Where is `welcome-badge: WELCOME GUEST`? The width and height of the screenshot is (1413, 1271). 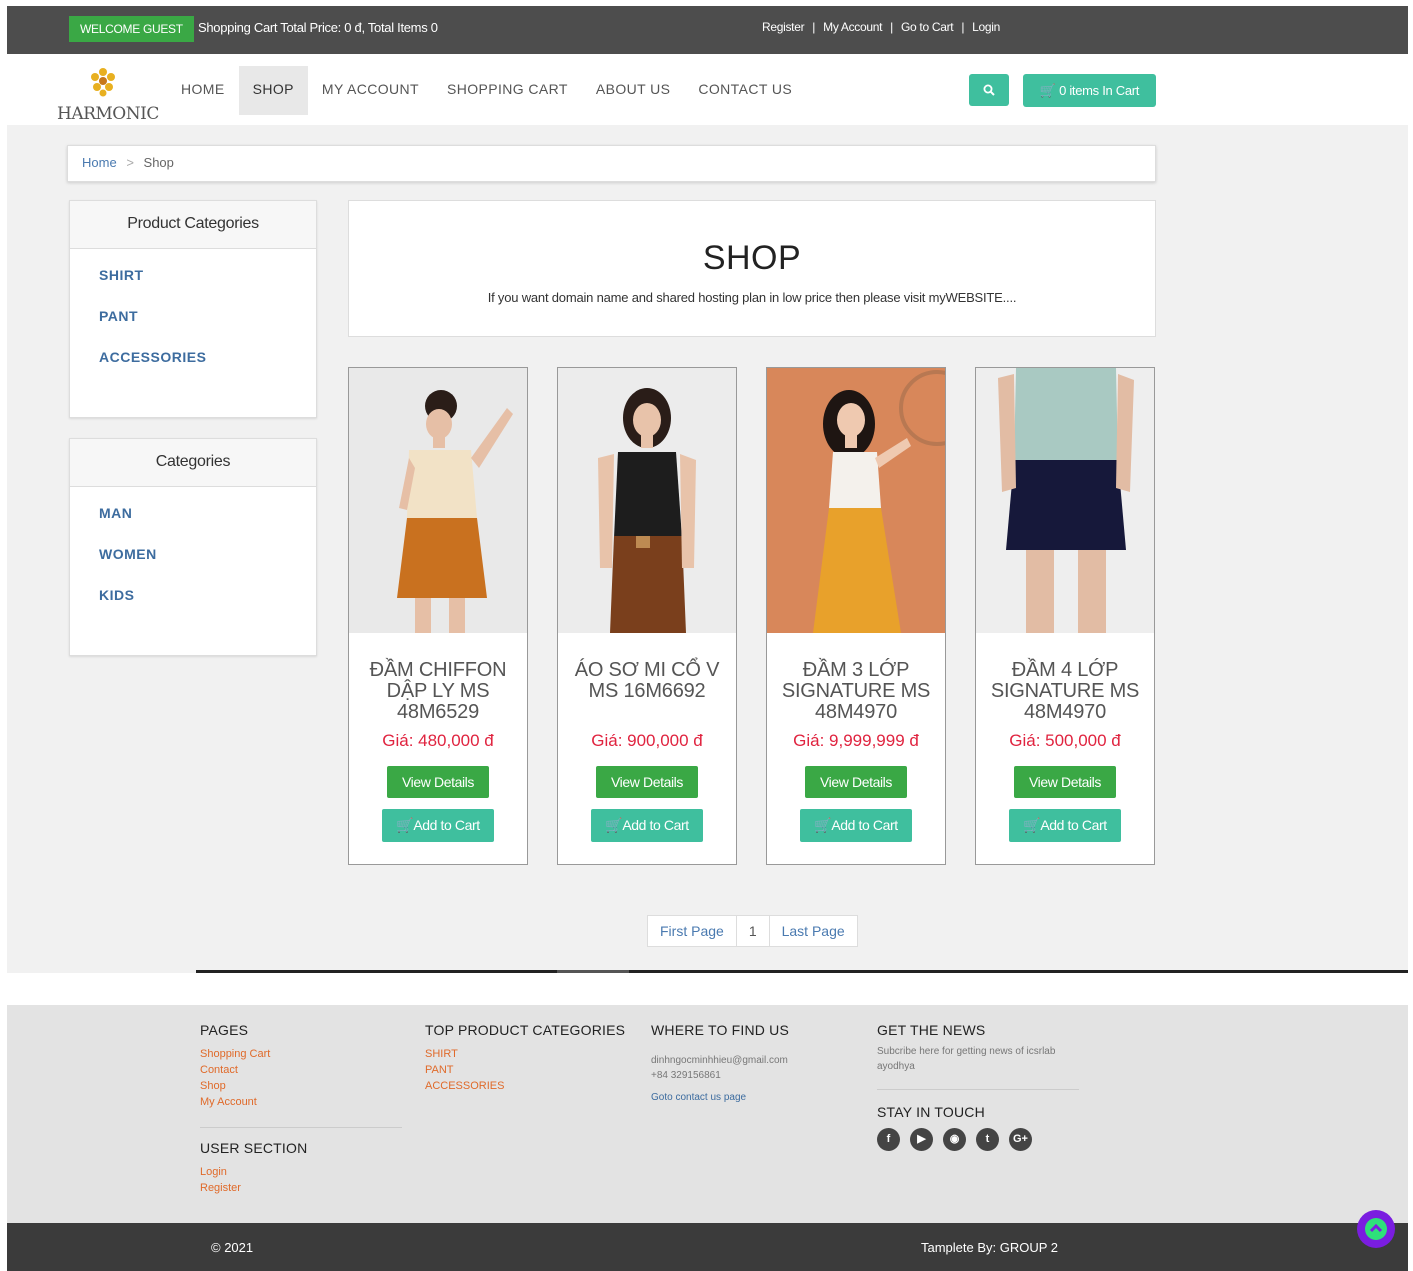 welcome-badge: WELCOME GUEST is located at coordinates (131, 29).